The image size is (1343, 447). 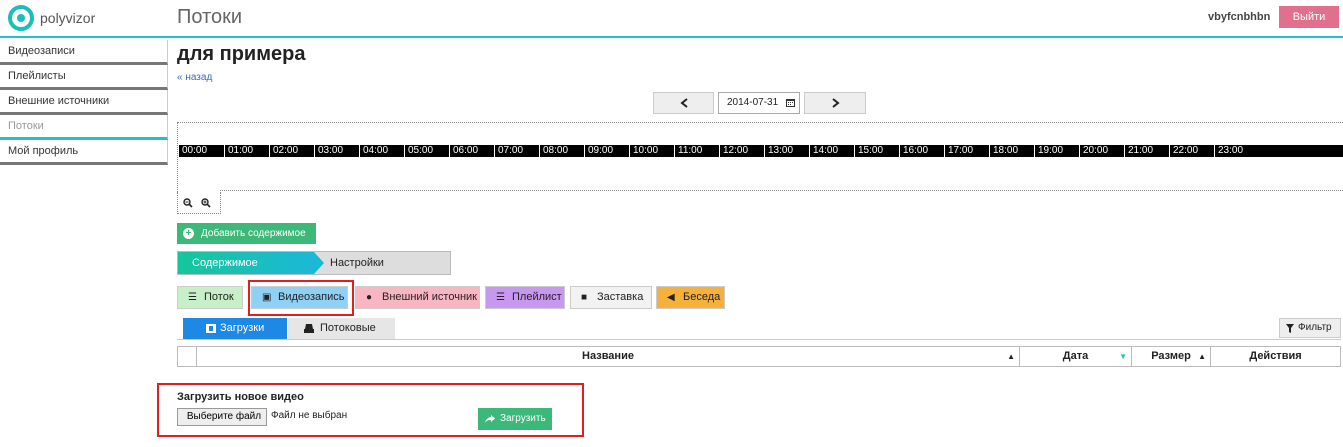 I want to click on timeline-hour: 13:00, so click(x=786, y=151).